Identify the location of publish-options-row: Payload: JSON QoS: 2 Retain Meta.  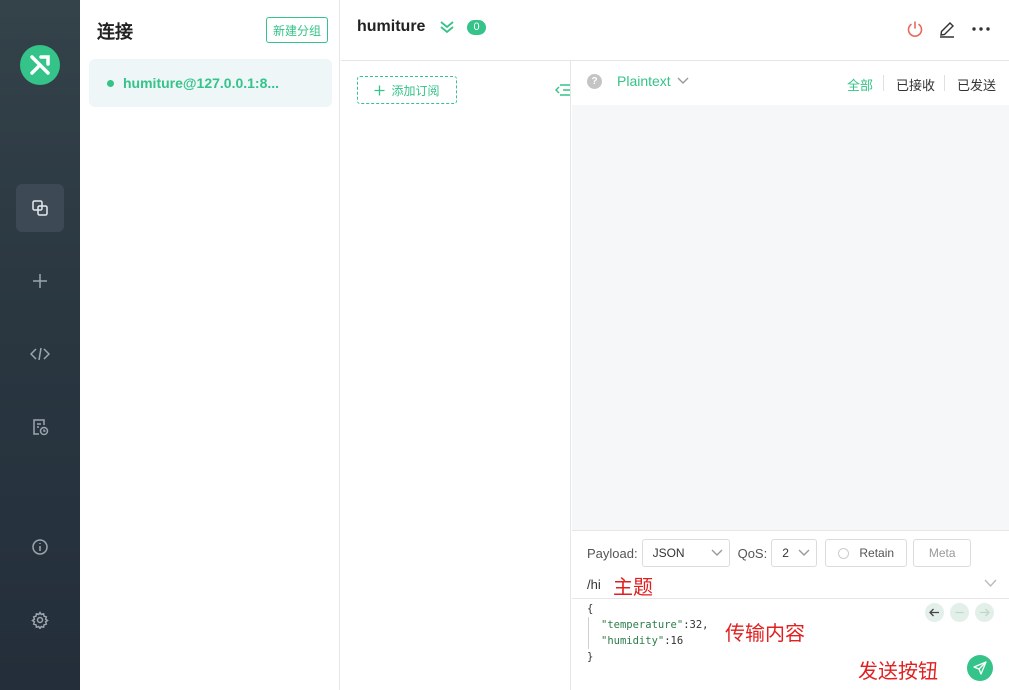
(779, 553).